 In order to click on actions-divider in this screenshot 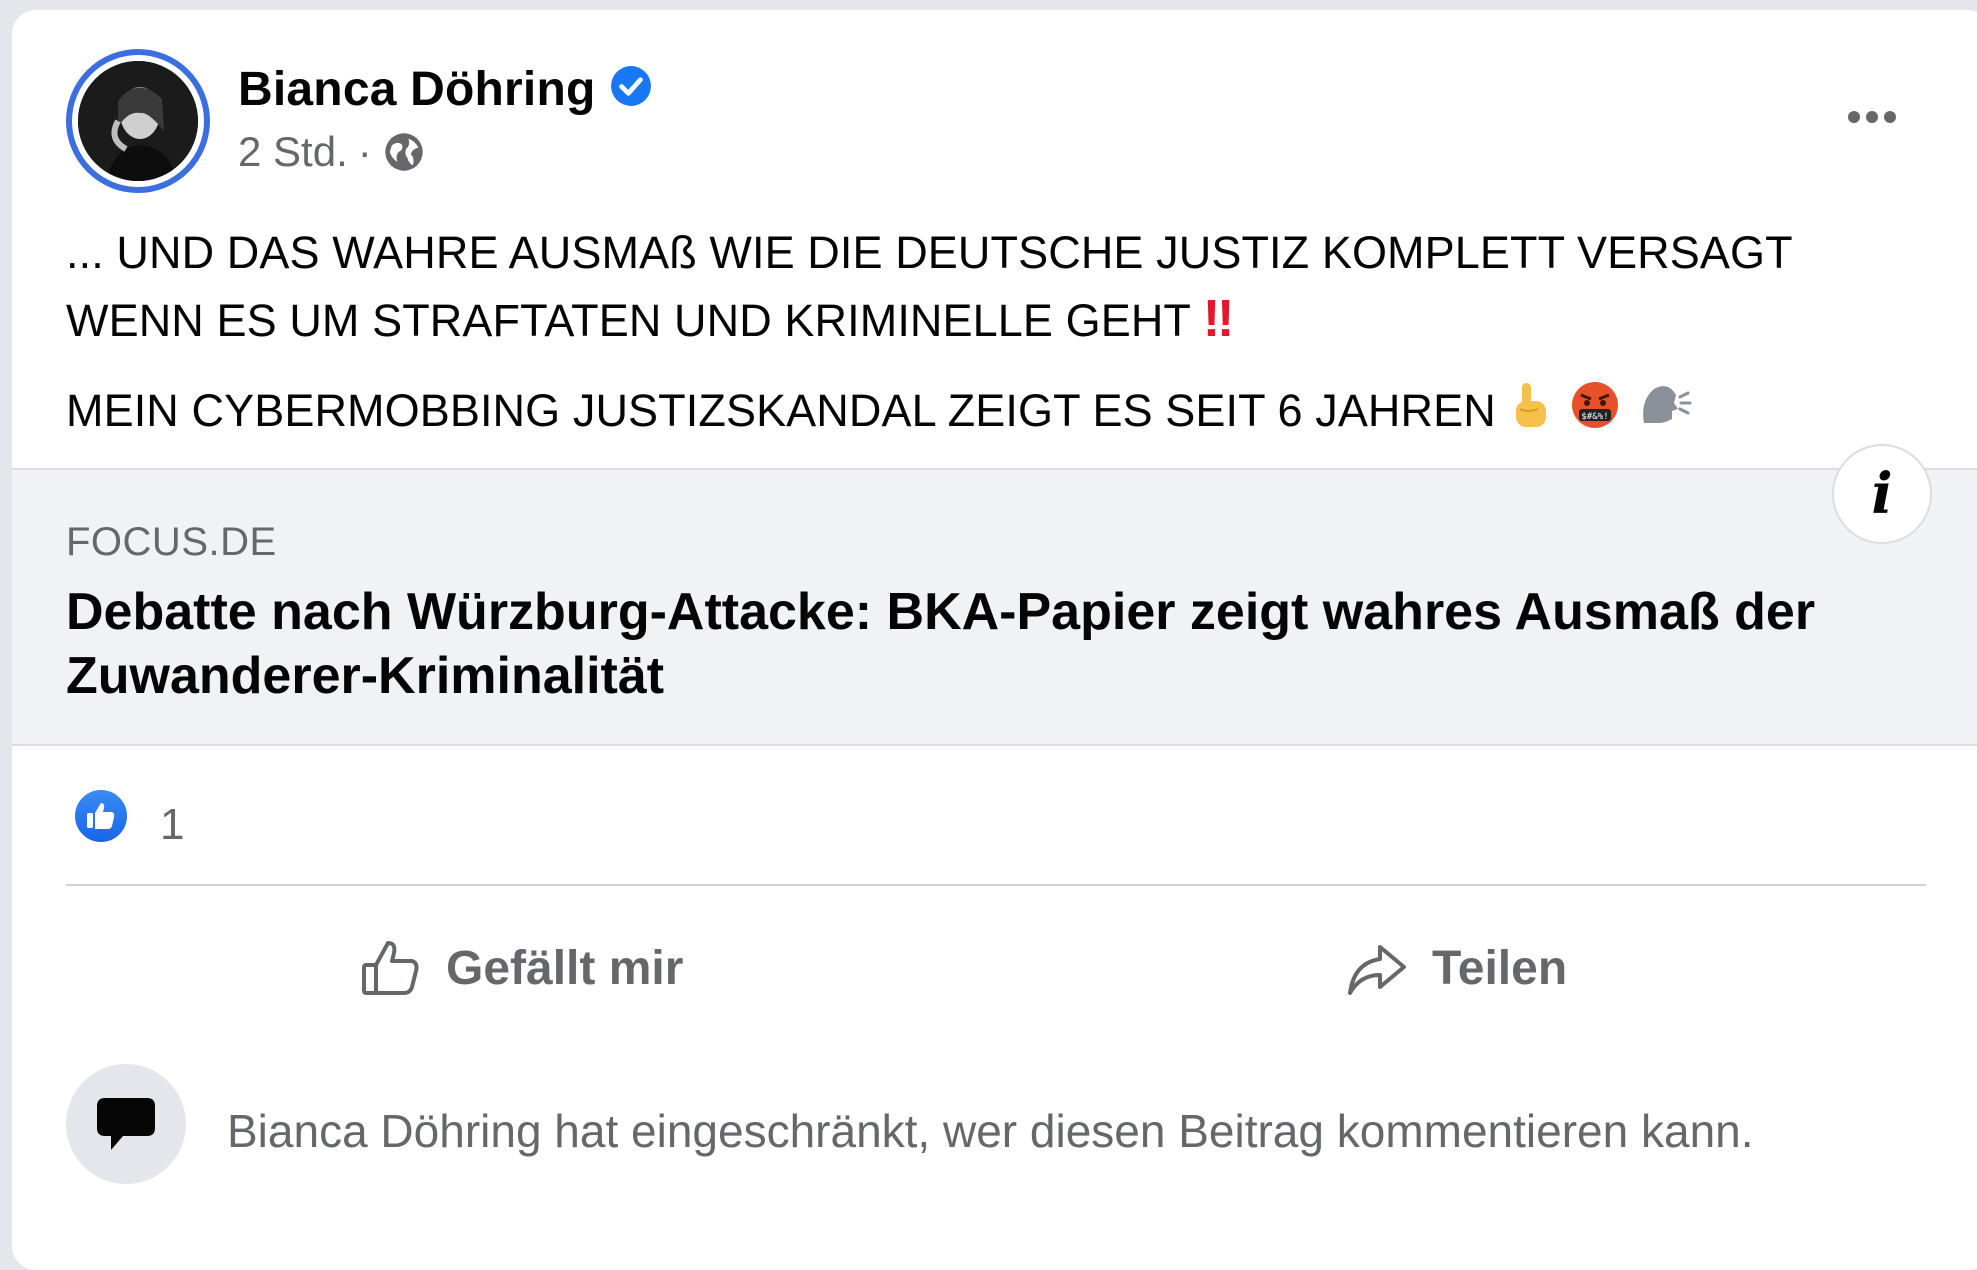, I will do `click(996, 885)`.